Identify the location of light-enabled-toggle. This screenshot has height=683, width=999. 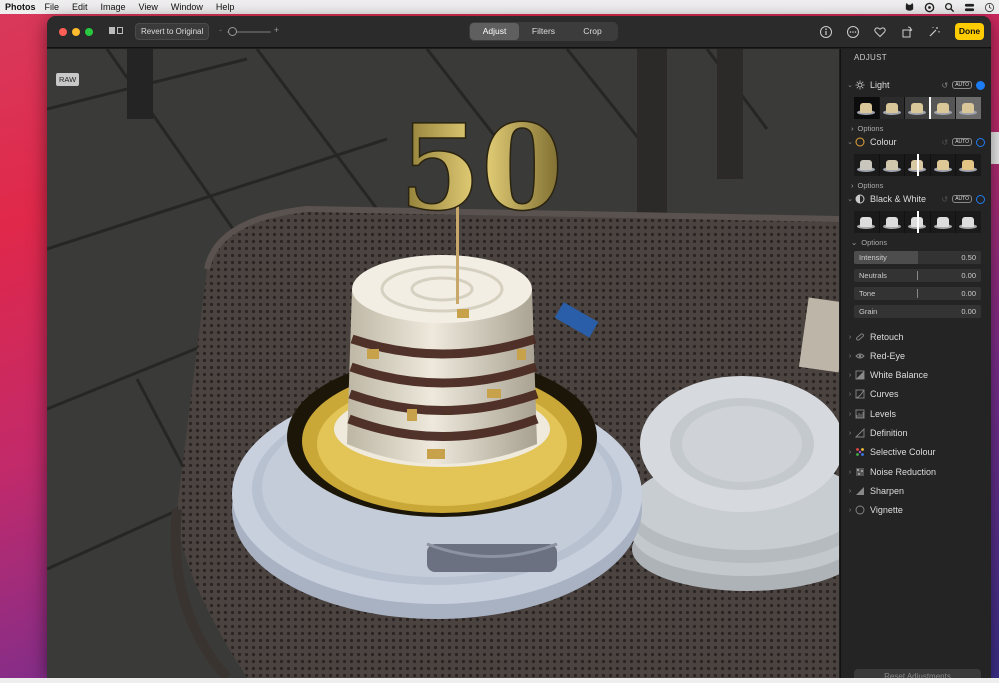
(980, 85).